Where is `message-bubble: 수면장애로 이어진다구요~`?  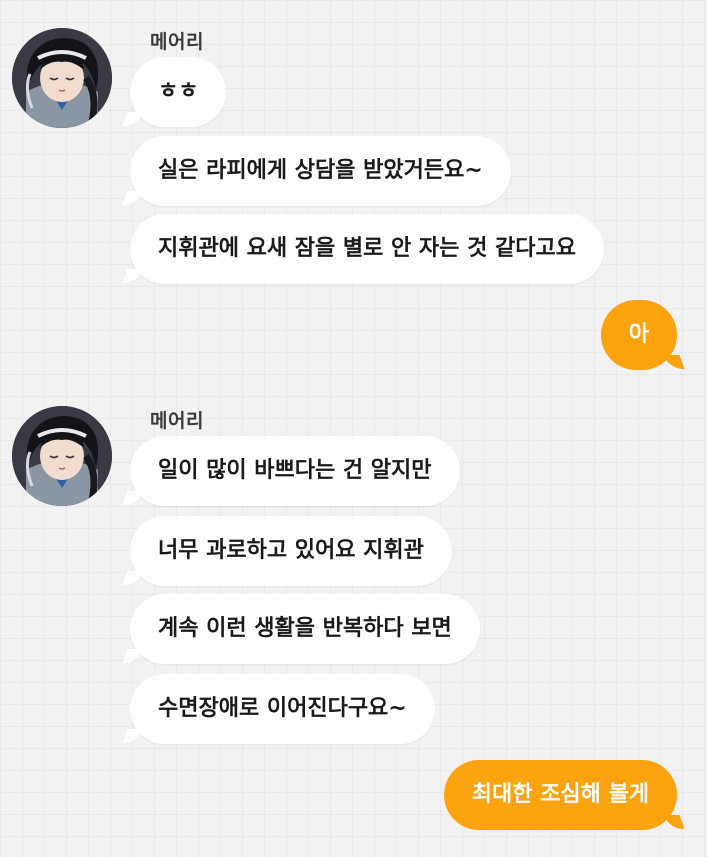
message-bubble: 수면장애로 이어진다구요~ is located at coordinates (282, 709).